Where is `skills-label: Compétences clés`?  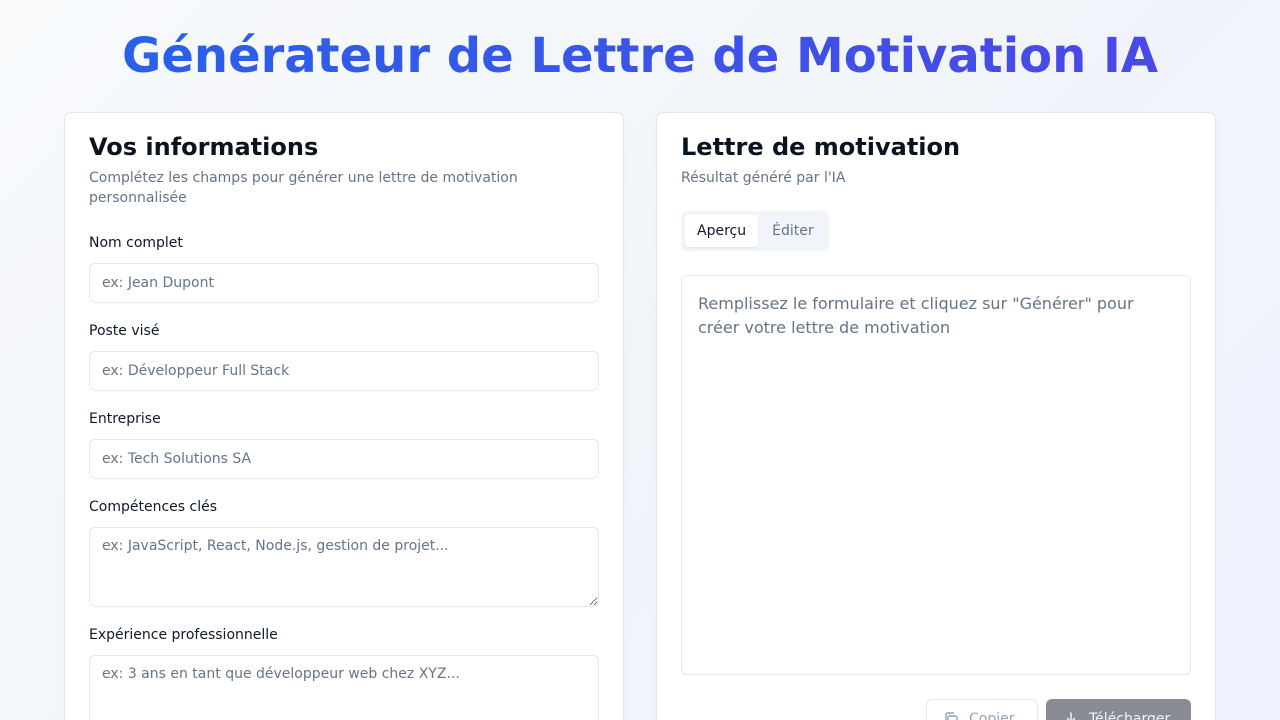 skills-label: Compétences clés is located at coordinates (153, 507).